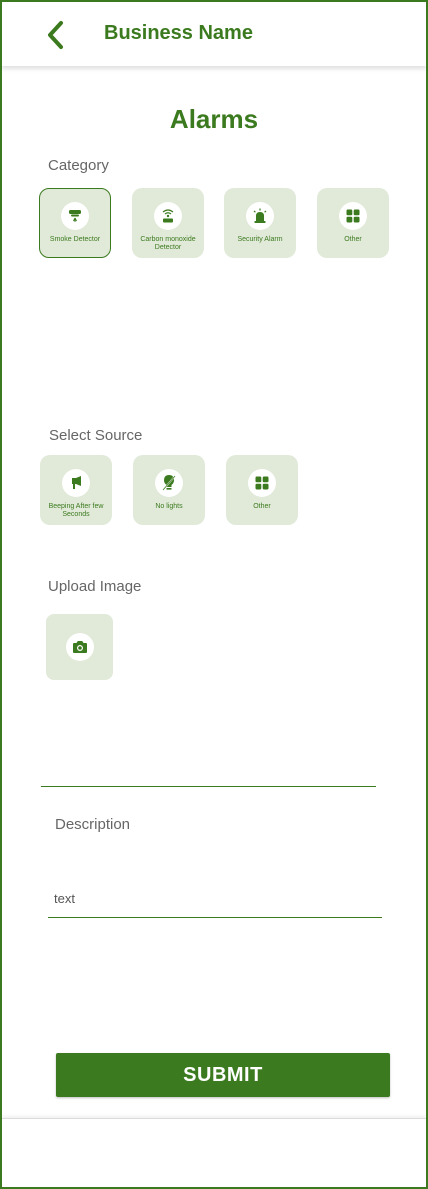 The width and height of the screenshot is (428, 1189). Describe the element at coordinates (76, 510) in the screenshot. I see `tile-label: Beeping After few Seconds` at that location.